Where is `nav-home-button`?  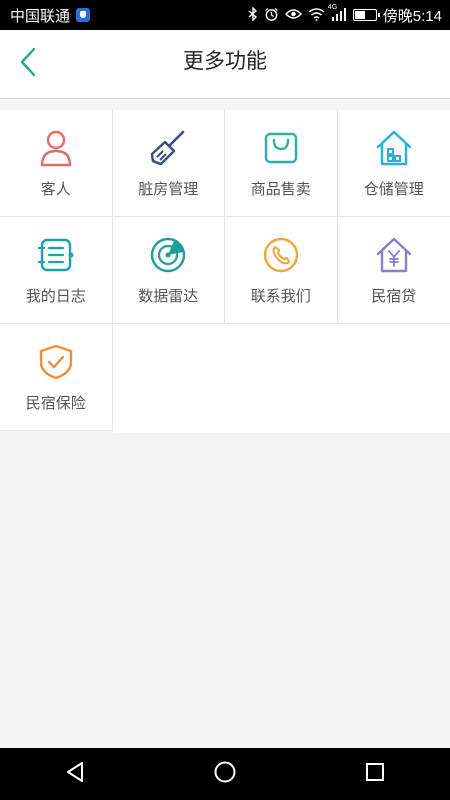
nav-home-button is located at coordinates (225, 774).